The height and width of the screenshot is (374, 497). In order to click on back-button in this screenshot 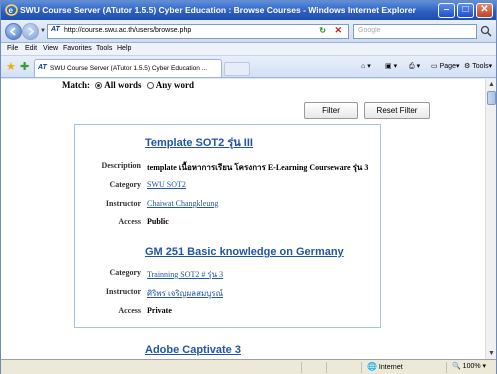, I will do `click(13, 31)`.